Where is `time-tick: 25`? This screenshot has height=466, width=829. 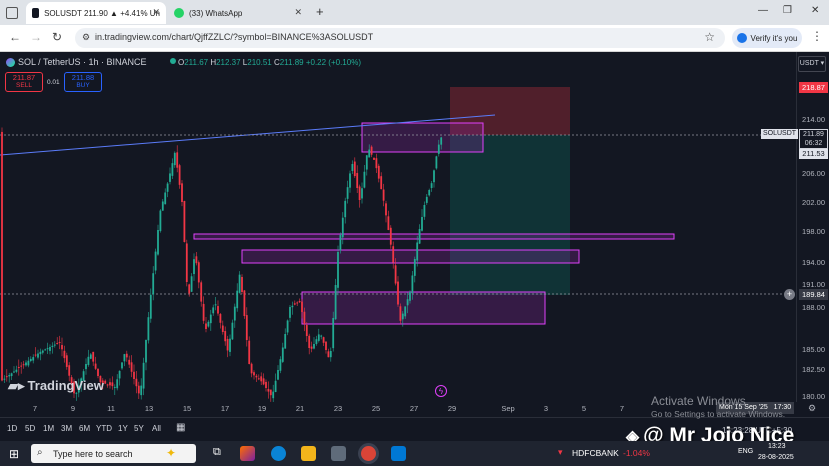
time-tick: 25 is located at coordinates (376, 408).